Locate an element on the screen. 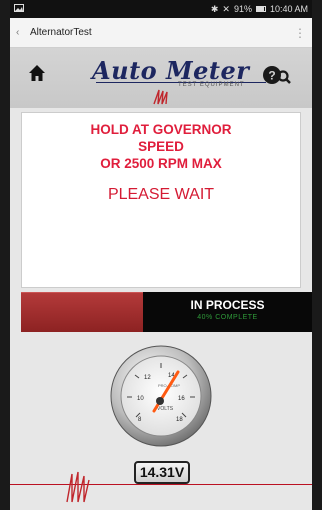 This screenshot has width=322, height=510. progress-percent: 40% COMPLETE is located at coordinates (227, 317).